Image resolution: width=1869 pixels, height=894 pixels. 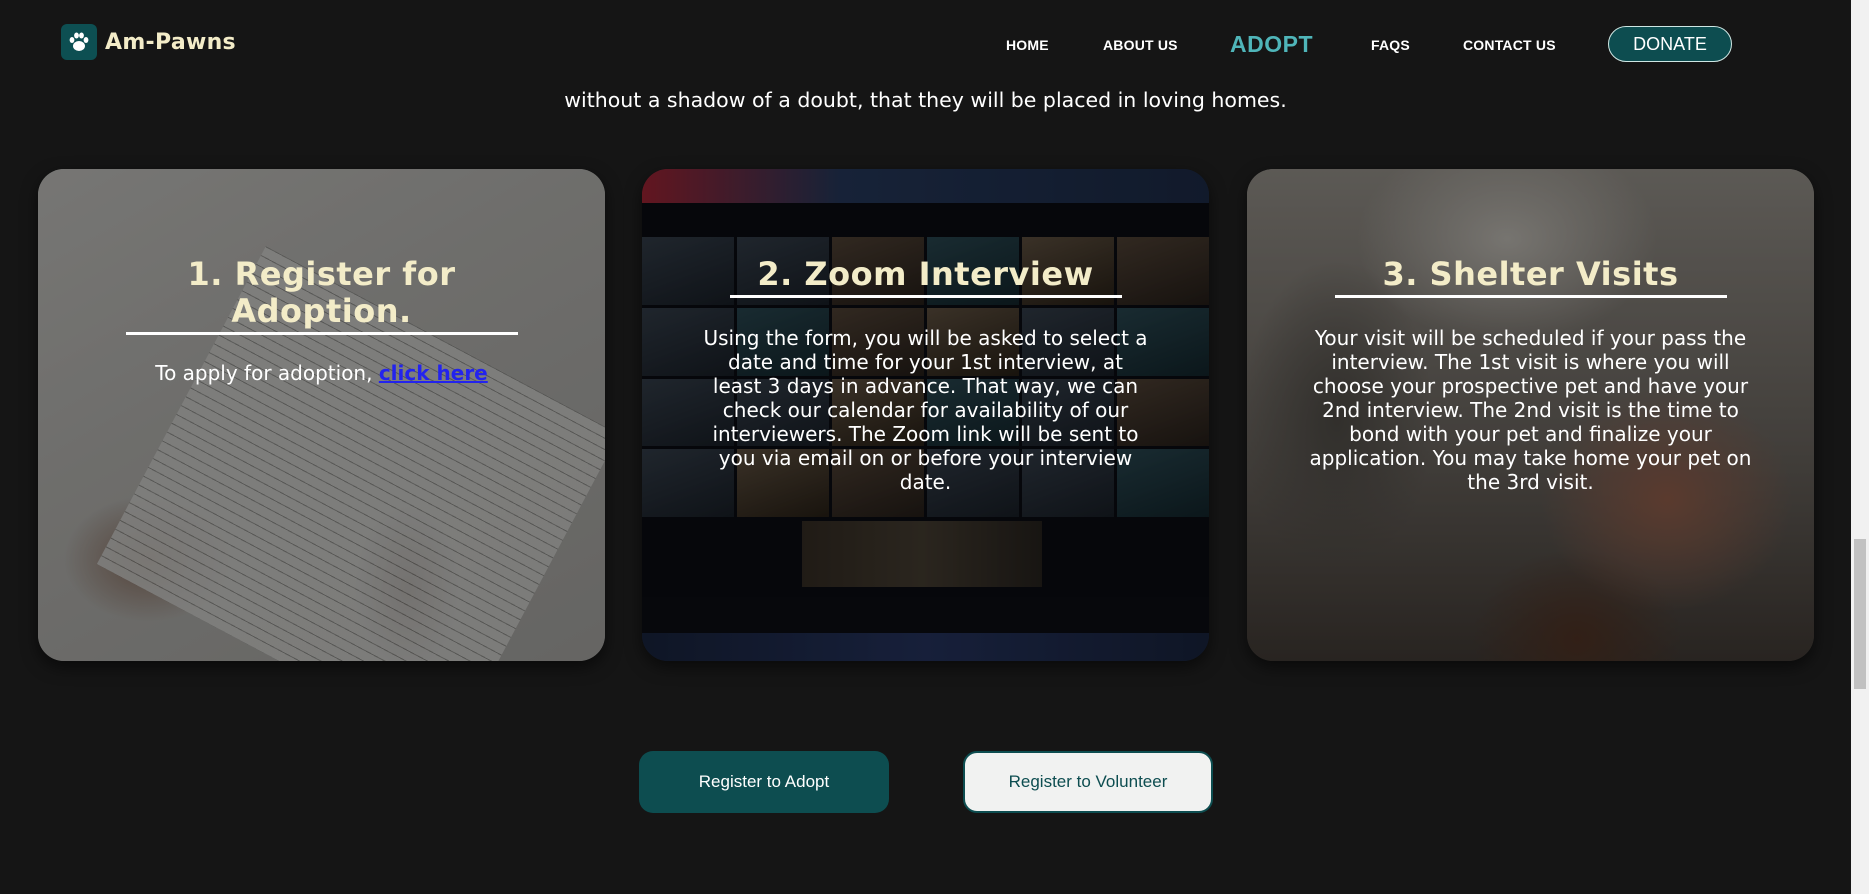 I want to click on nav-contact-us: CONTACT US, so click(x=1509, y=45).